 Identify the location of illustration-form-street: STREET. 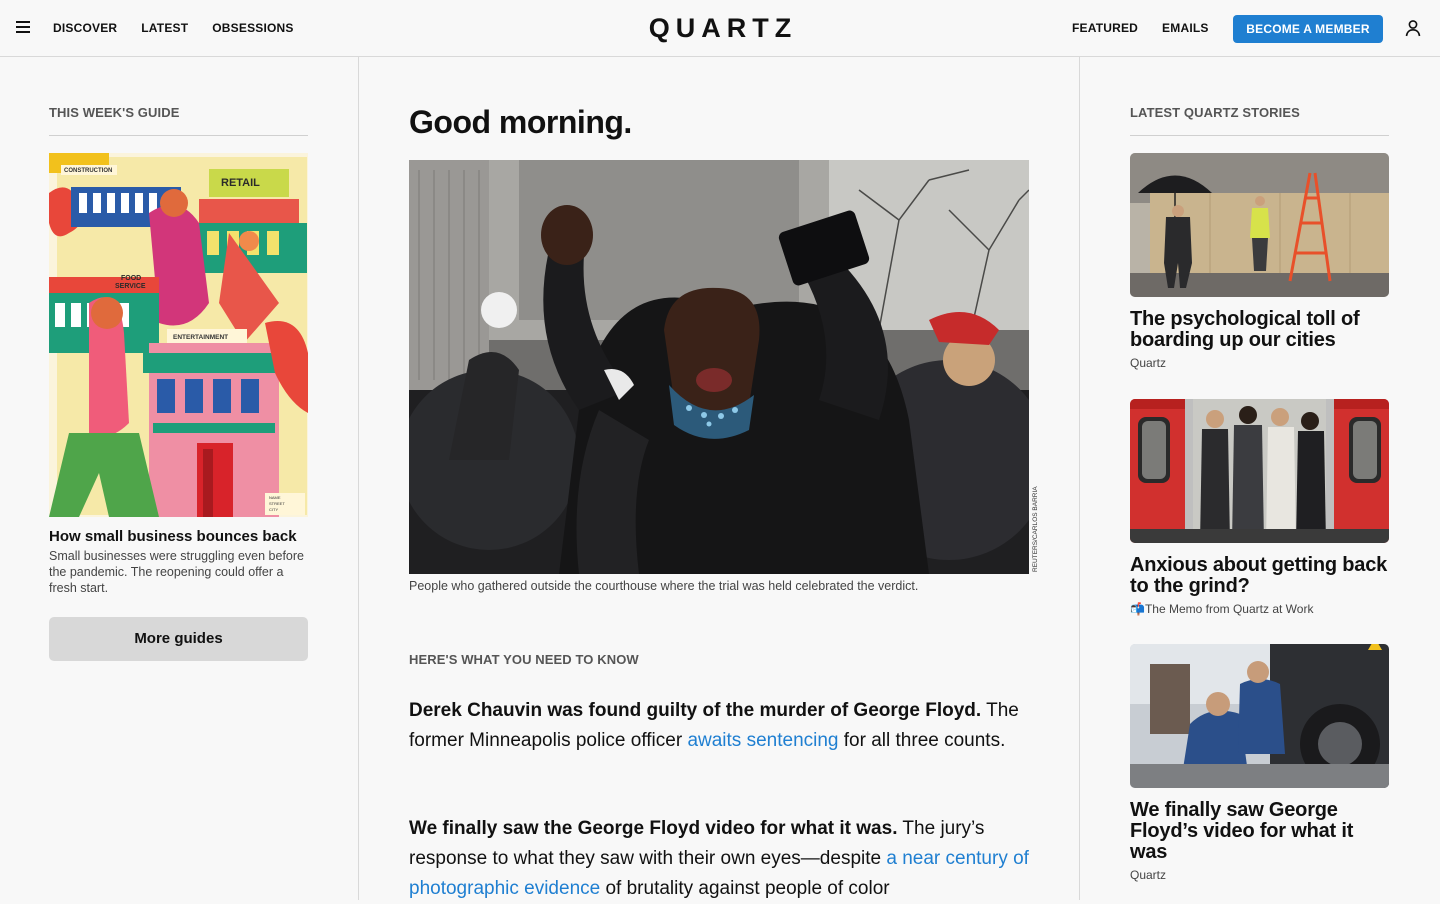
(277, 503).